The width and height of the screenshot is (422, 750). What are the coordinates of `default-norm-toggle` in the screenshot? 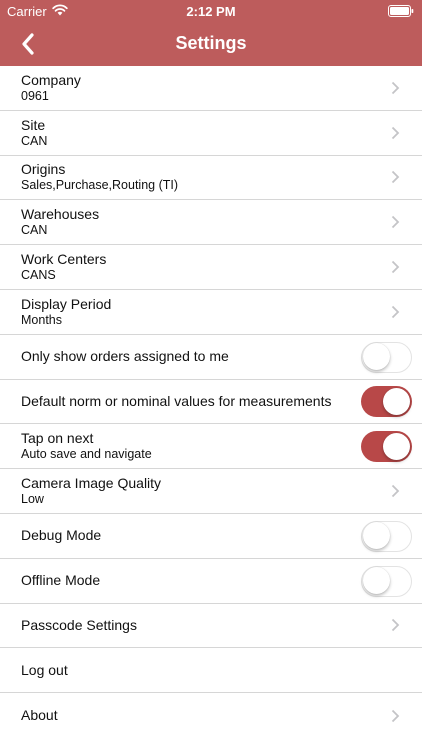 It's located at (386, 402).